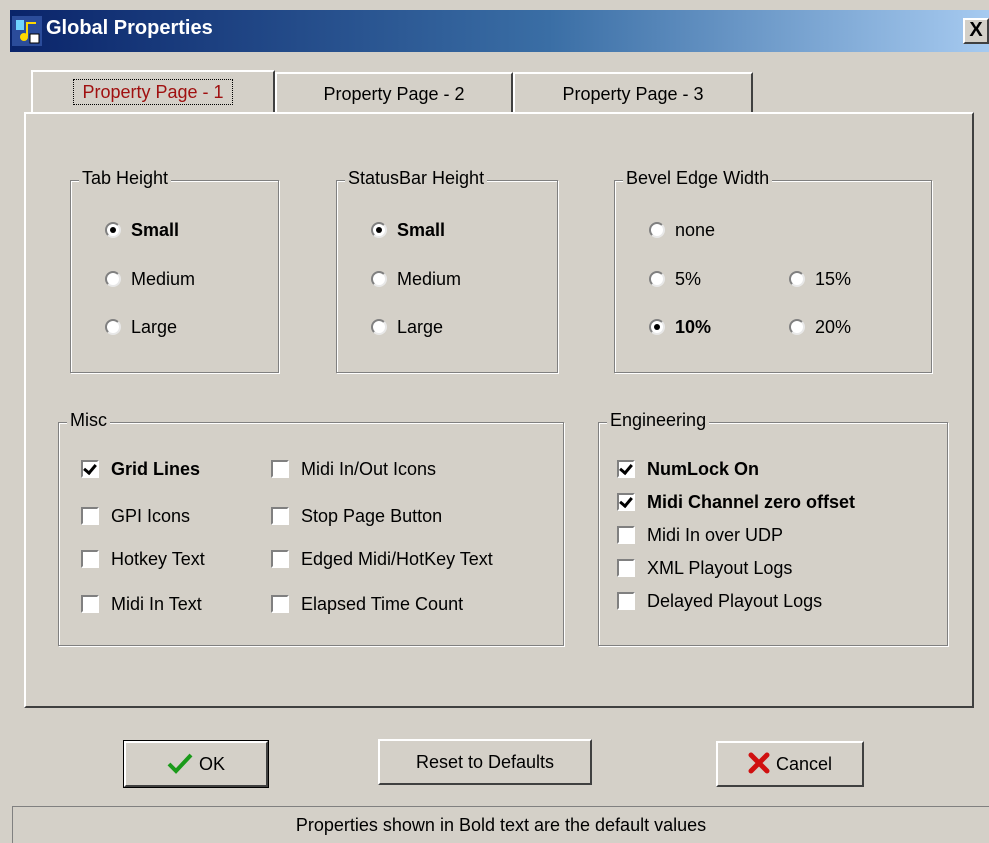 The image size is (989, 843). Describe the element at coordinates (658, 420) in the screenshot. I see `group-title: Engineering` at that location.